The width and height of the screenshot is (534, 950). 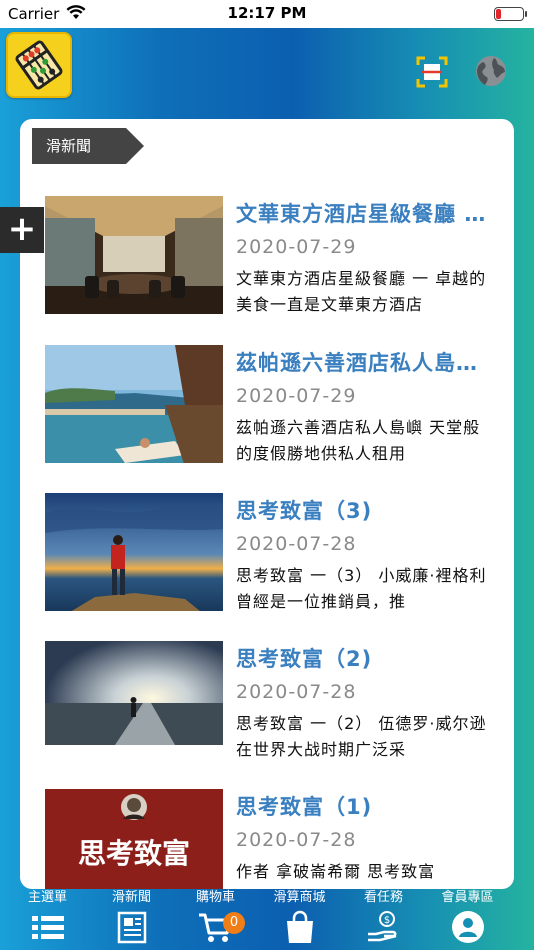 What do you see at coordinates (468, 927) in the screenshot?
I see `member-avatar-icon` at bounding box center [468, 927].